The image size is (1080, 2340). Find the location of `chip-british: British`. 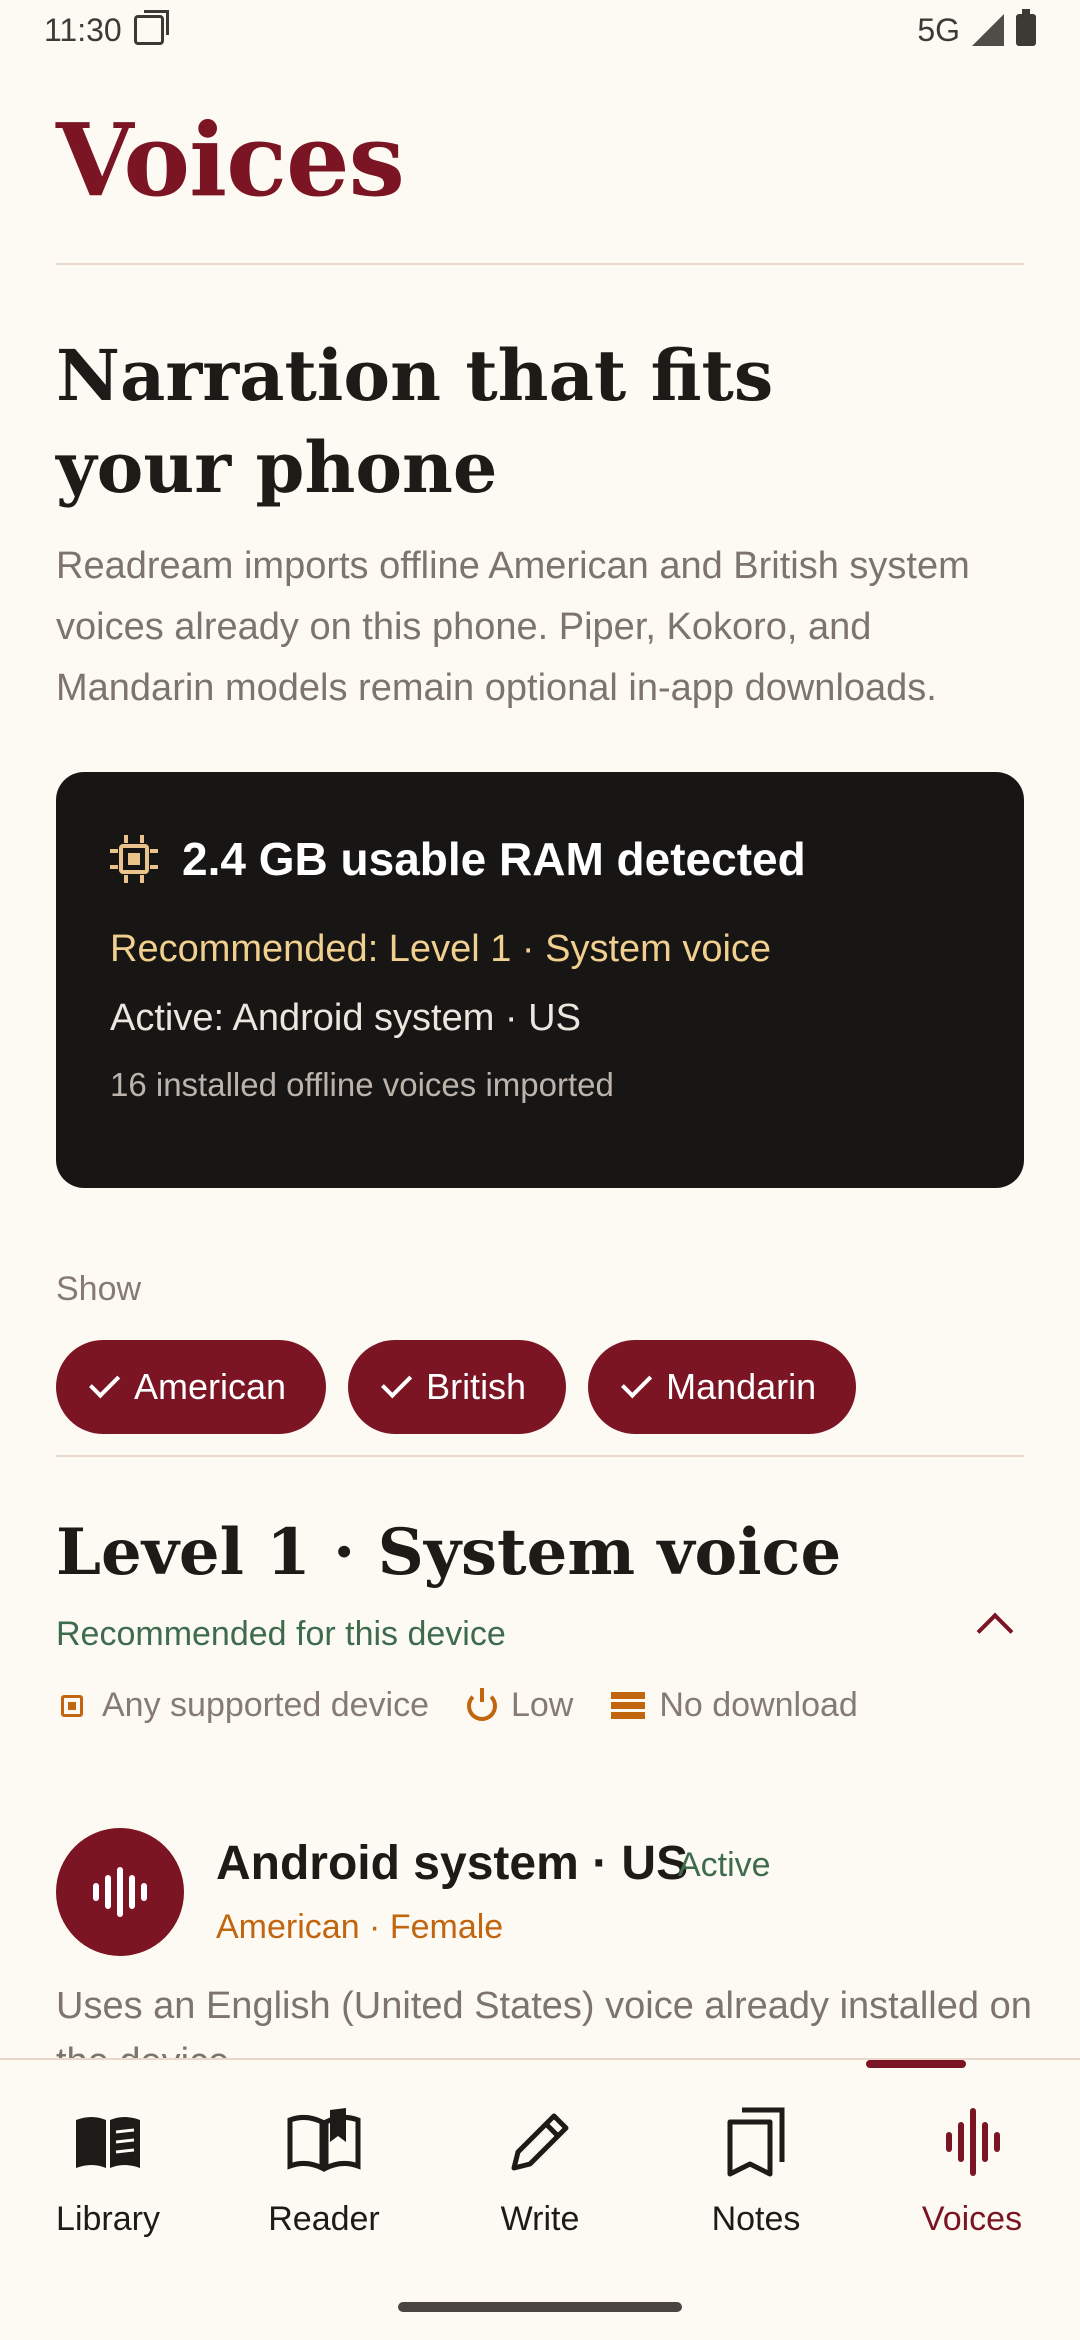

chip-british: British is located at coordinates (457, 1387).